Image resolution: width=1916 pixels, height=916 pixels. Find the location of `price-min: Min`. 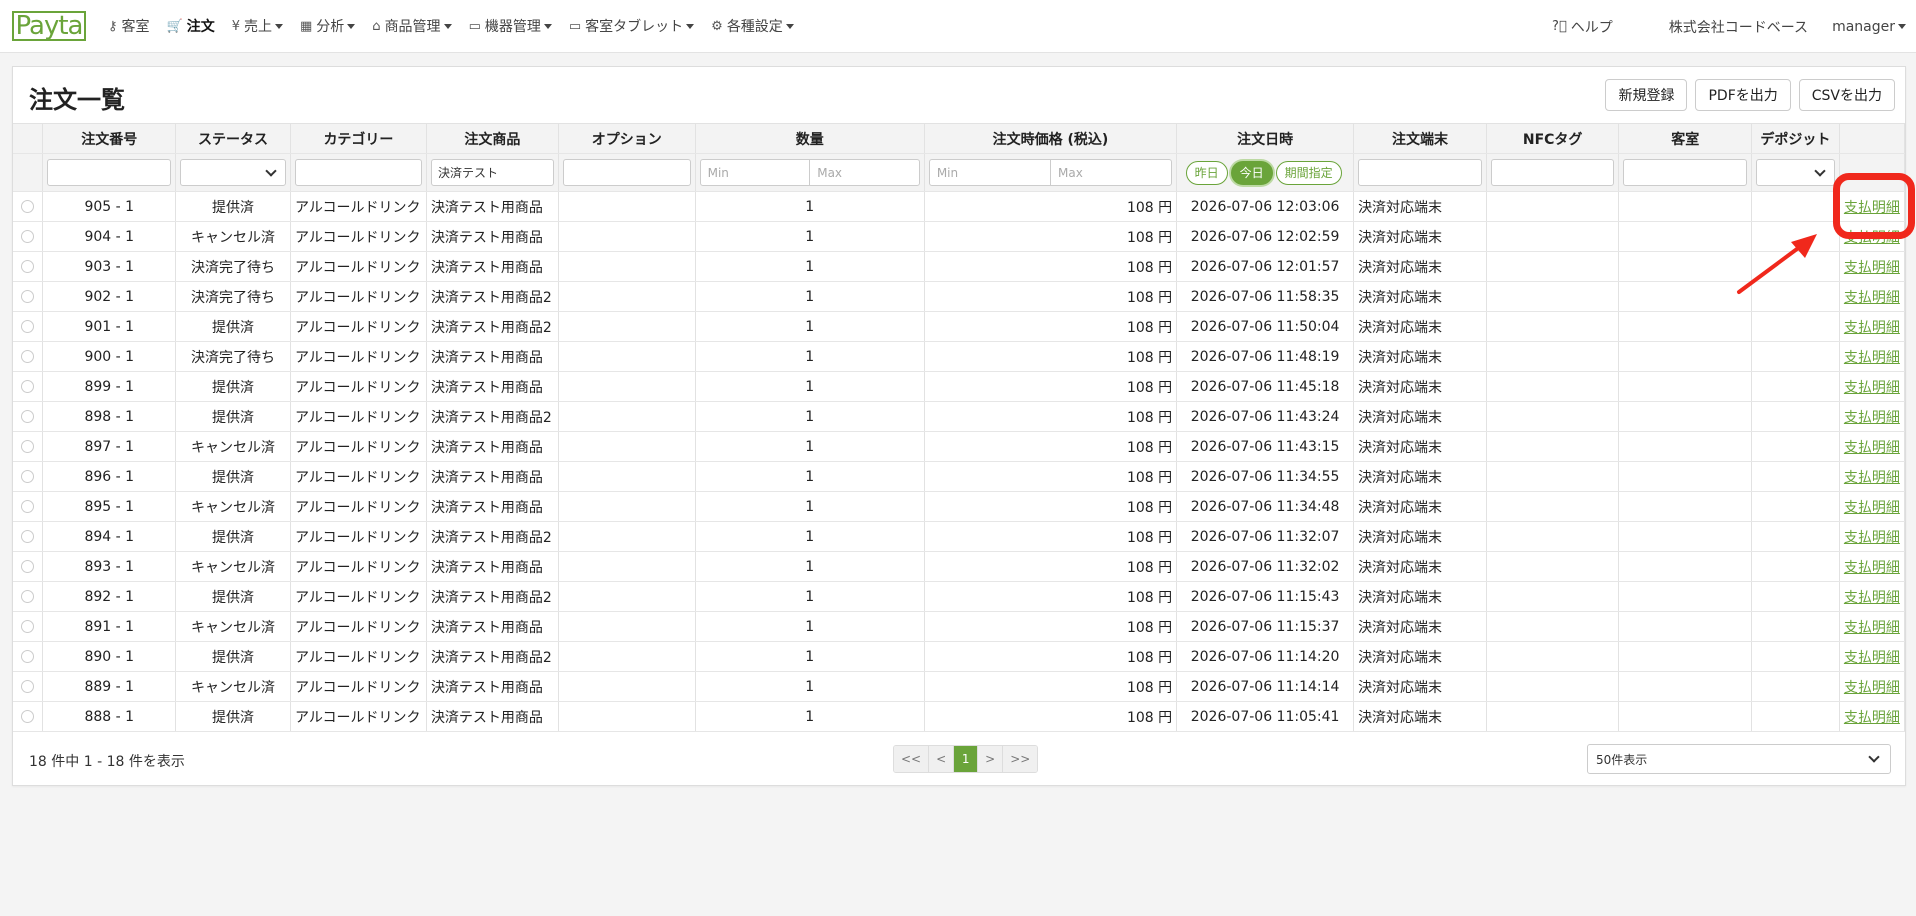

price-min: Min is located at coordinates (990, 172).